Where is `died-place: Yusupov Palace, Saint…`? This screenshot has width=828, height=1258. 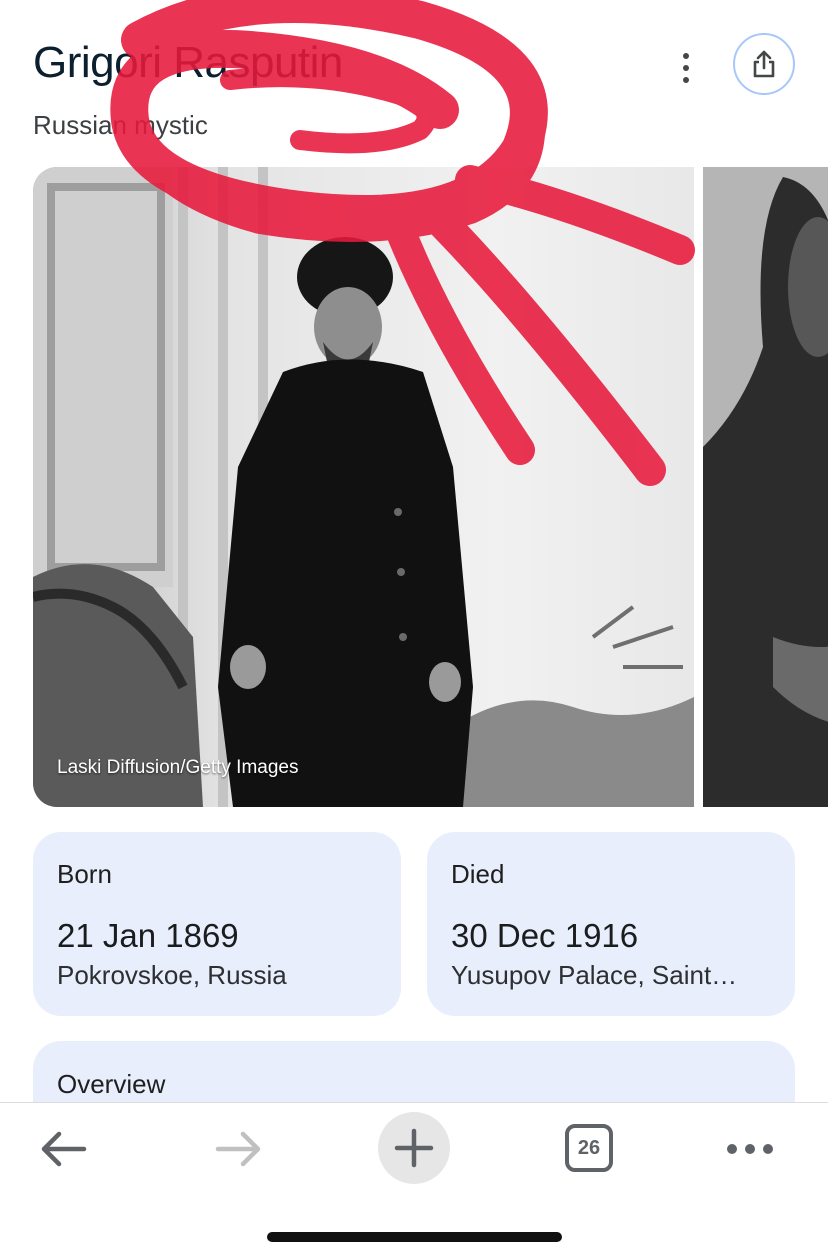 died-place: Yusupov Palace, Saint… is located at coordinates (594, 975).